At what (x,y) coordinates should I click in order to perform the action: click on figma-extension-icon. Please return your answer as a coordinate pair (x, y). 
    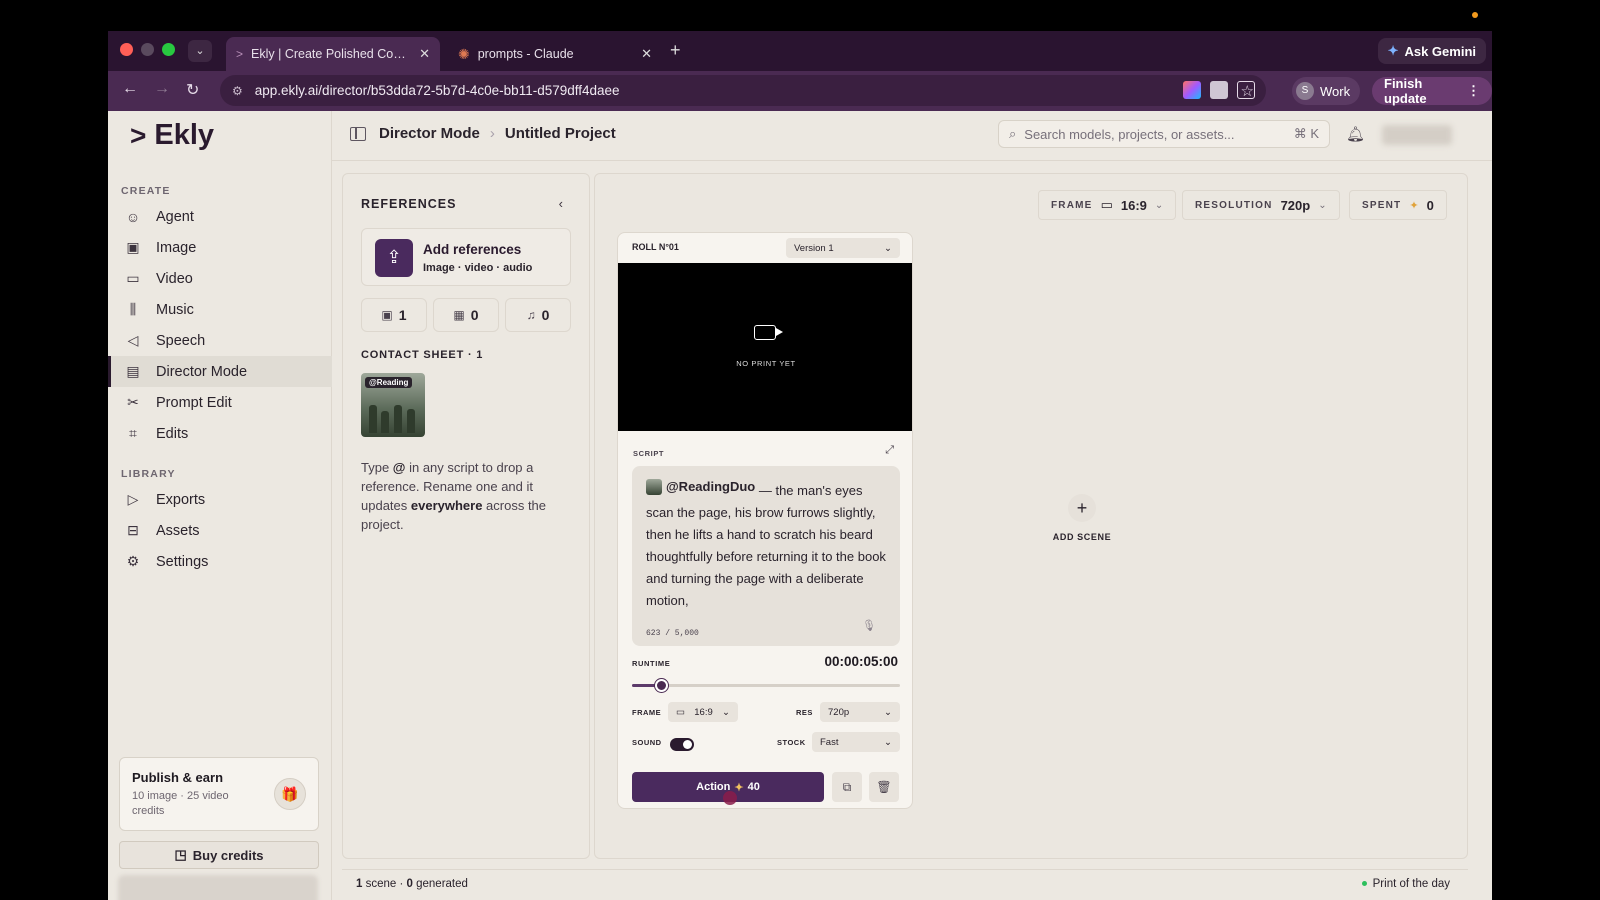
    Looking at the image, I should click on (1192, 90).